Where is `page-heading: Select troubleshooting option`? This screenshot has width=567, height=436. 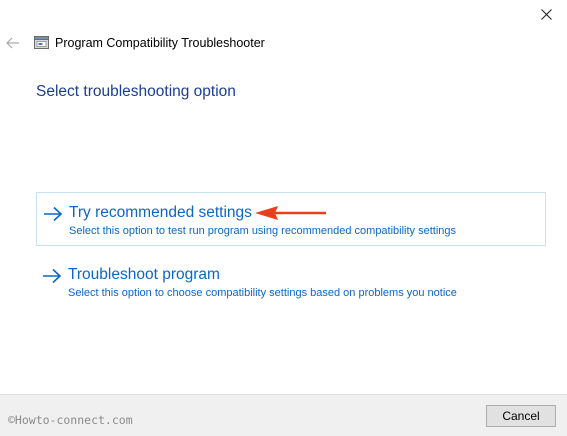 page-heading: Select troubleshooting option is located at coordinates (136, 91).